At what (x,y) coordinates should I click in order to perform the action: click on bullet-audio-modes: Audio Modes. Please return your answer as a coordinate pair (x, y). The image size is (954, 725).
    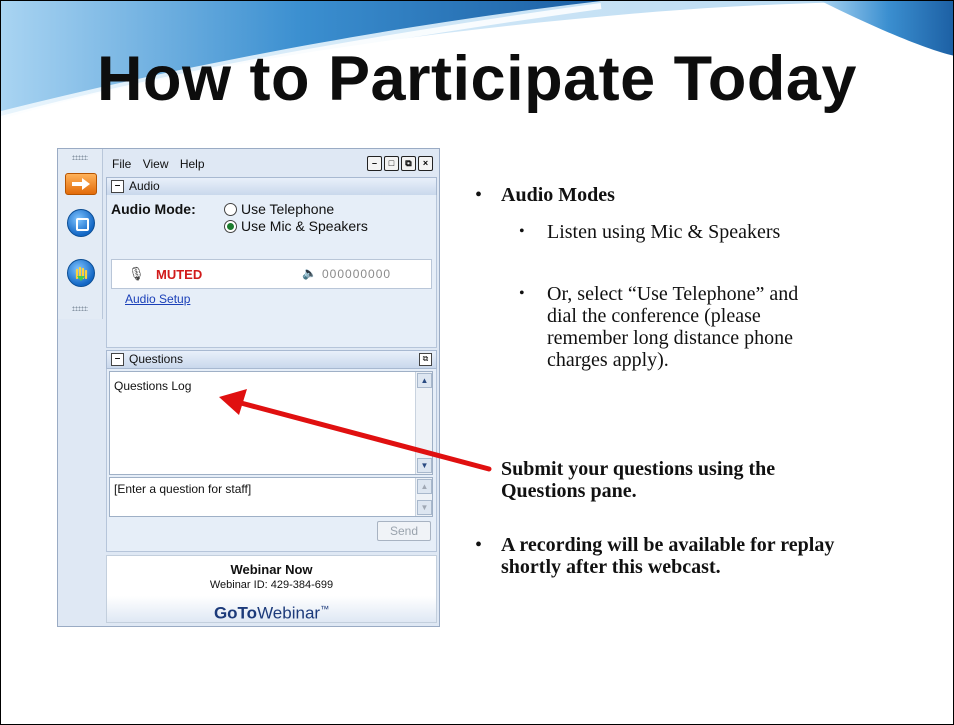
    Looking at the image, I should click on (558, 195).